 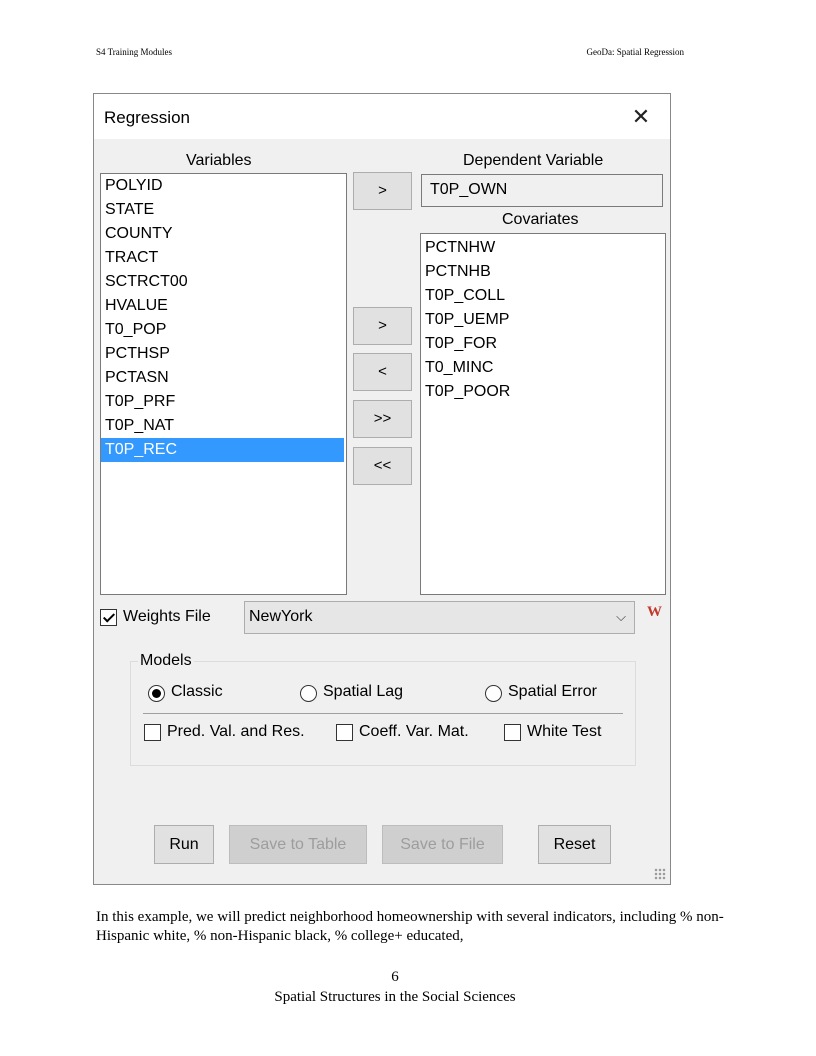 What do you see at coordinates (223, 186) in the screenshot?
I see `list-item: POLYID` at bounding box center [223, 186].